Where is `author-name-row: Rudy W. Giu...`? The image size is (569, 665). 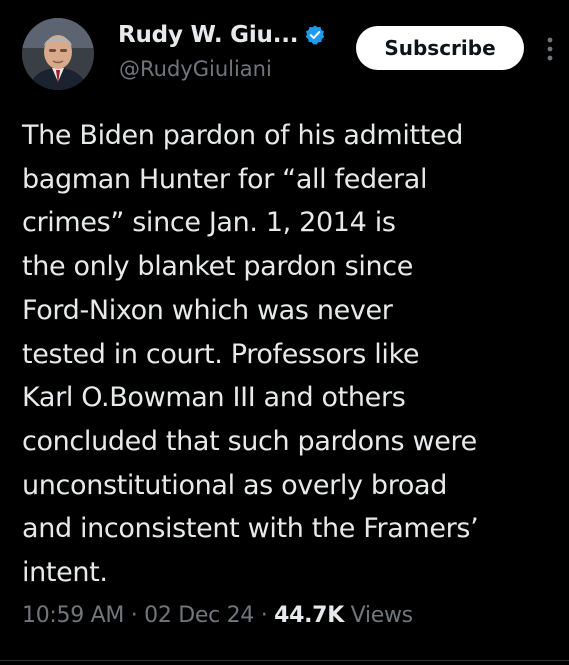 author-name-row: Rudy W. Giu... is located at coordinates (222, 35).